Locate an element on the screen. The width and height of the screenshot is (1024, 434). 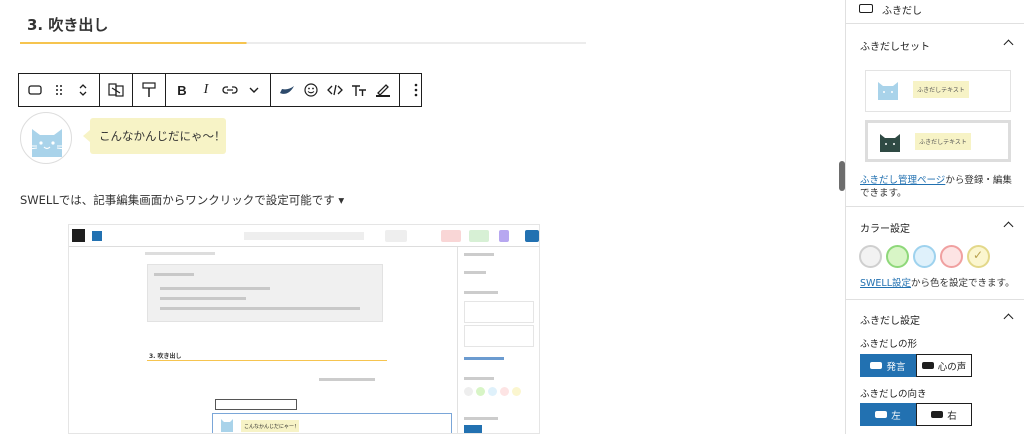
block-card: ふきだし is located at coordinates (935, 12).